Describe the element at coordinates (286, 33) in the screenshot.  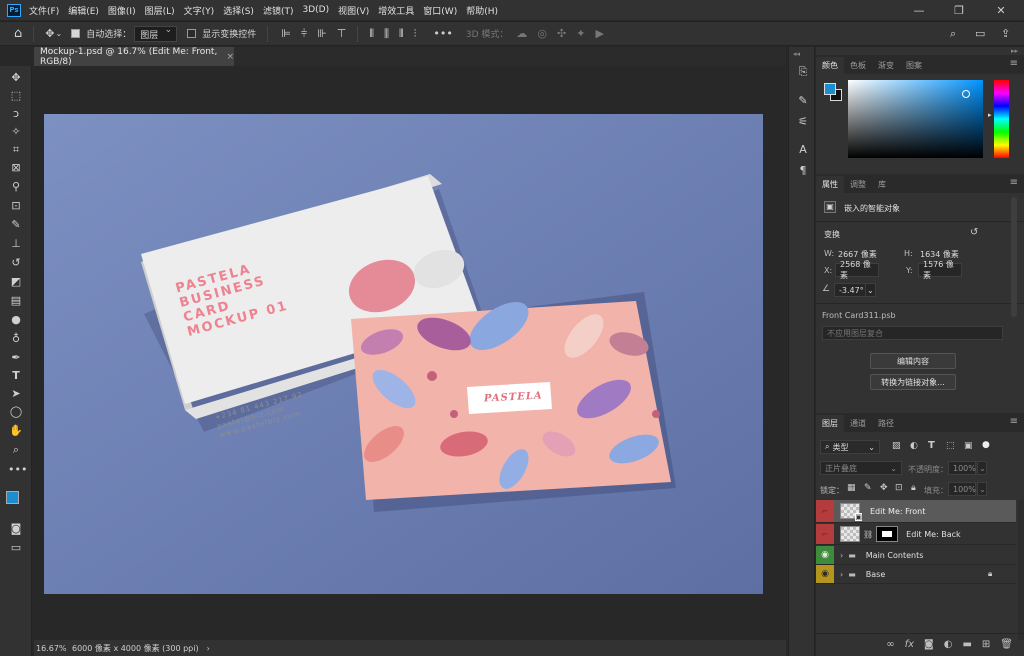
I see `align-left-icon: ⊫` at that location.